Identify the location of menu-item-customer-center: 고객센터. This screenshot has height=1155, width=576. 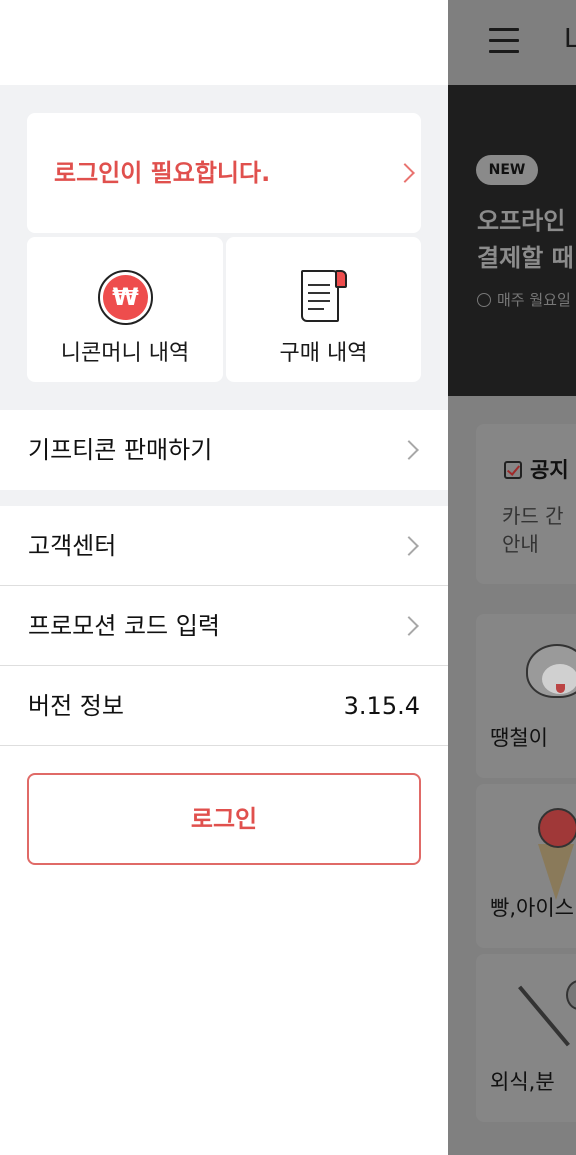
(224, 546).